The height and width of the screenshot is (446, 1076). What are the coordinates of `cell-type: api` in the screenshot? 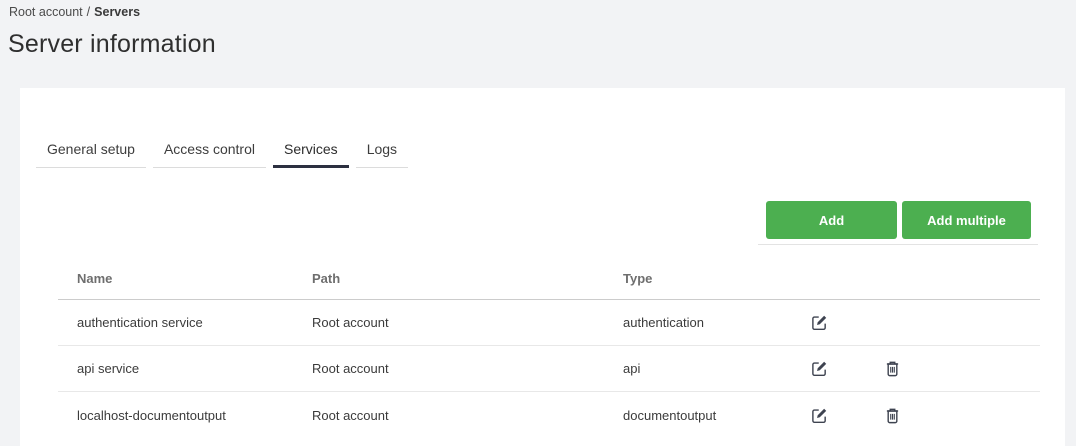 It's located at (632, 368).